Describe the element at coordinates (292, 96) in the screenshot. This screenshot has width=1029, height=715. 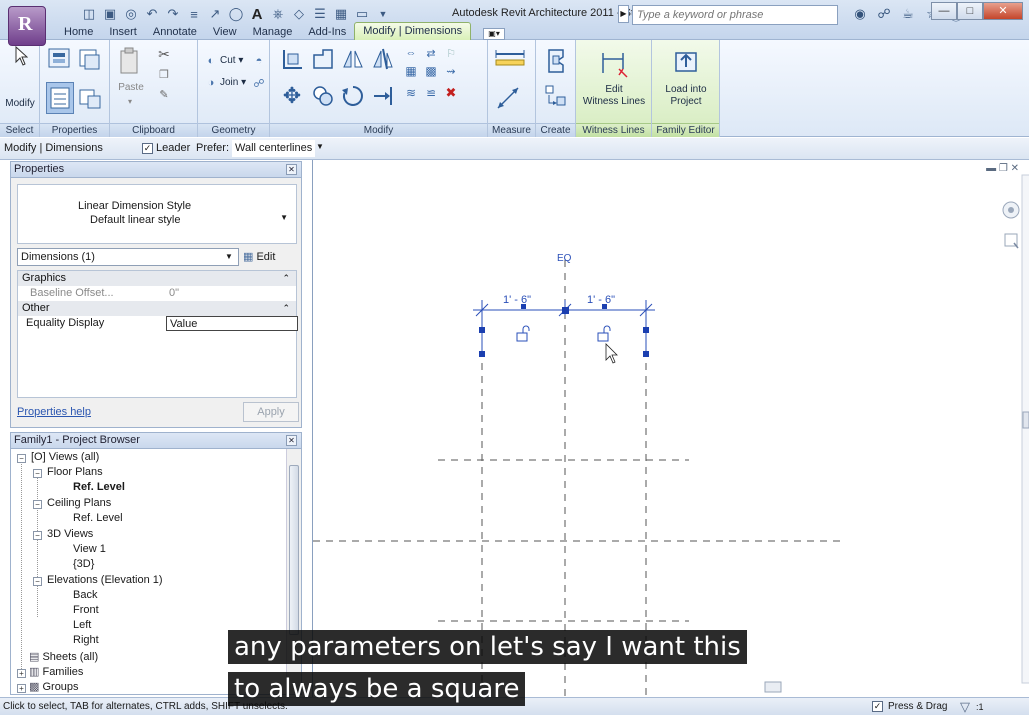
I see `move-icon: ✥` at that location.